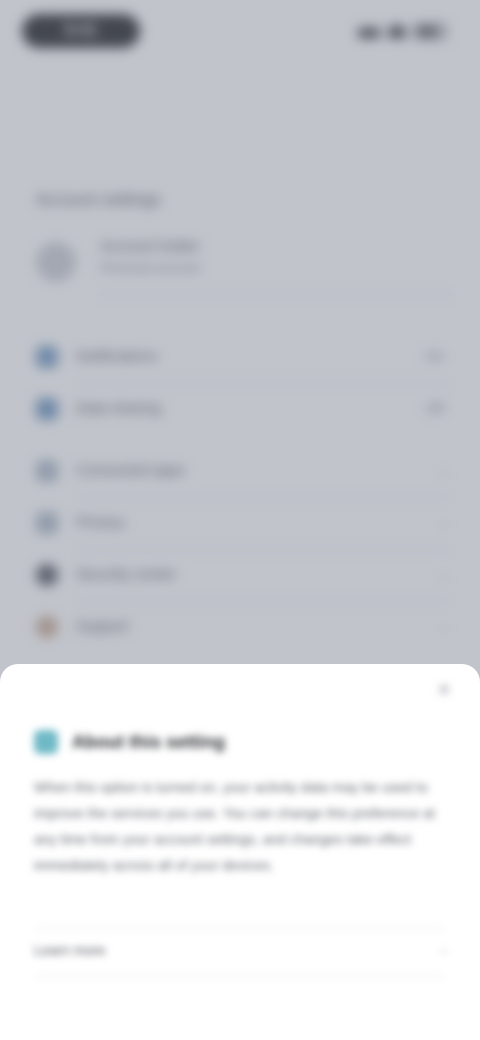 This screenshot has width=480, height=1040. Describe the element at coordinates (46, 742) in the screenshot. I see `info-icon` at that location.